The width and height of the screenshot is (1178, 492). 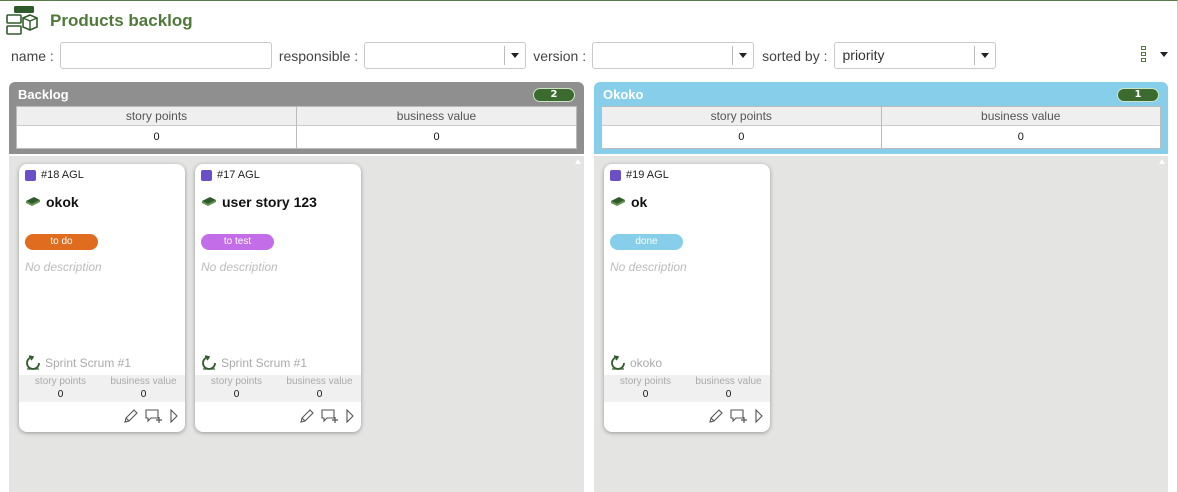 I want to click on column-header: Okoko 1 story points 0 business value 0, so click(x=881, y=118).